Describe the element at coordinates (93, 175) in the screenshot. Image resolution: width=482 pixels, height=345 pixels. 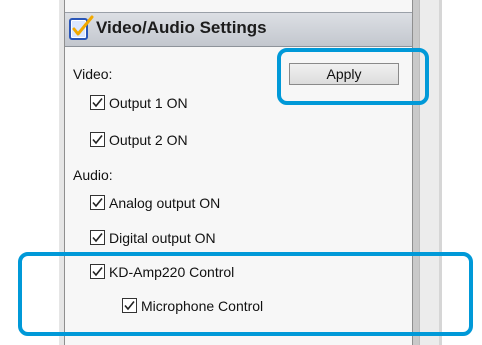
I see `audio-group-label: Audio:` at that location.